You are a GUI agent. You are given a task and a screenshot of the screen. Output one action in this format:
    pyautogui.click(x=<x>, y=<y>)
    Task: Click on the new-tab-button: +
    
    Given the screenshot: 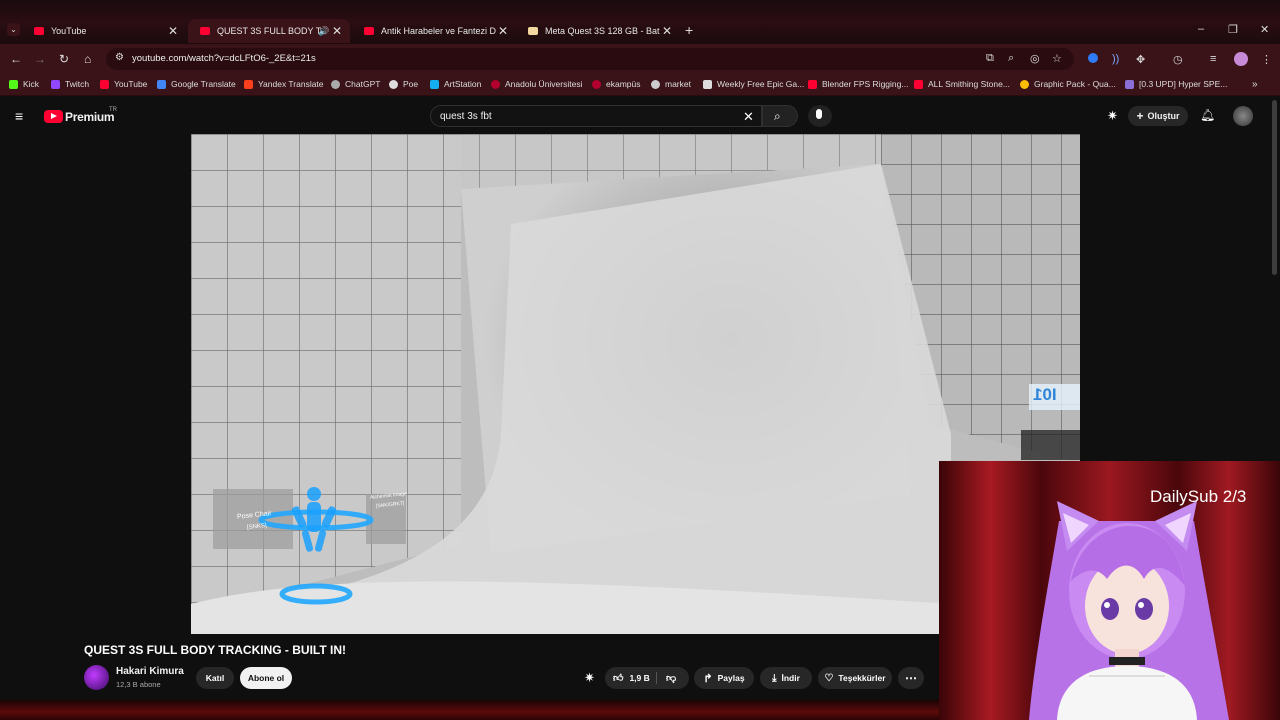 What is the action you would take?
    pyautogui.click(x=689, y=30)
    